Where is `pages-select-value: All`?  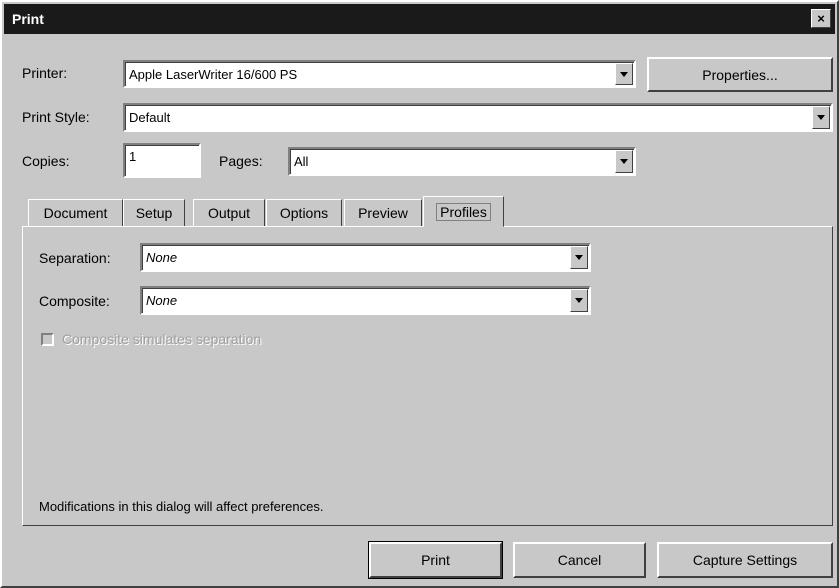
pages-select-value: All is located at coordinates (301, 161).